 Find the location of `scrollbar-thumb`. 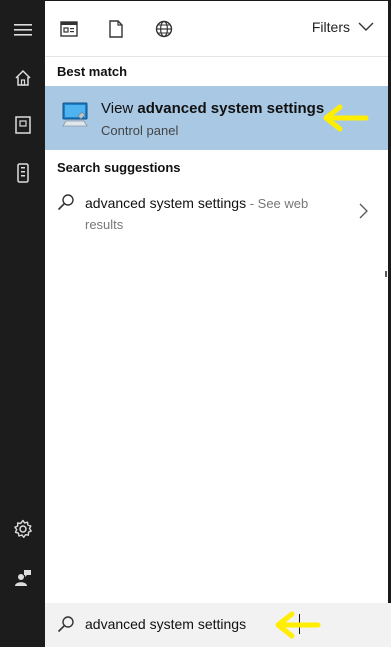

scrollbar-thumb is located at coordinates (386, 274).